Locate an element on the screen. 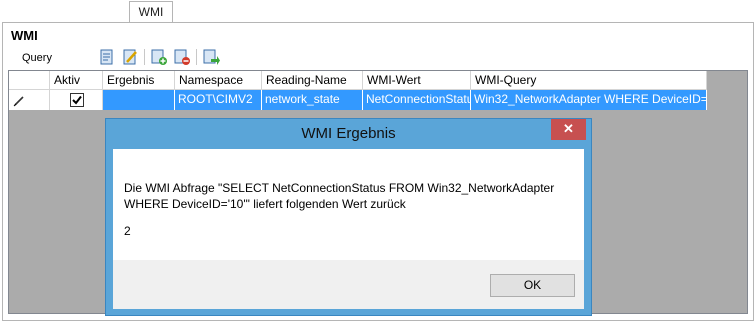  query-label: Query is located at coordinates (37, 58).